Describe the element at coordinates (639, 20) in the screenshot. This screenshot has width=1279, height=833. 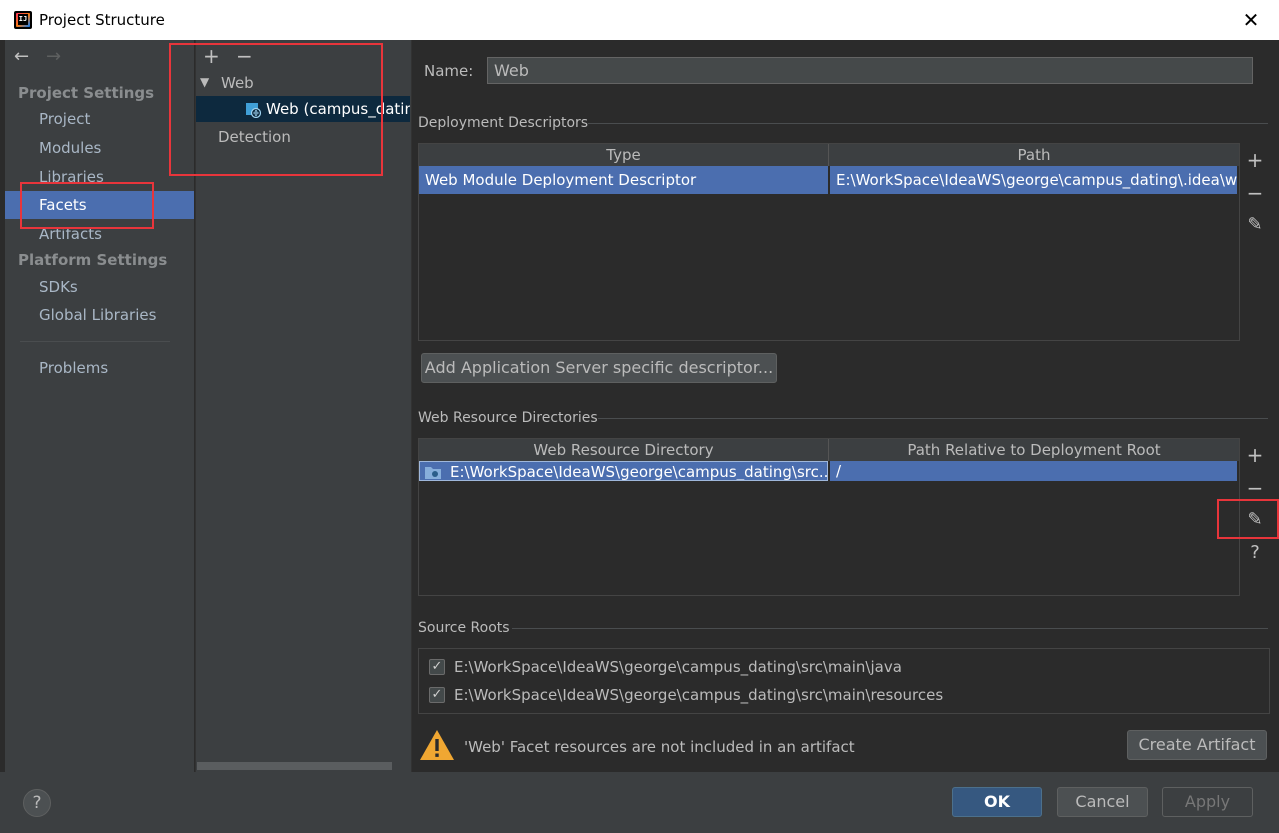
I see `title-bar: IJ Project Structure ✕` at that location.